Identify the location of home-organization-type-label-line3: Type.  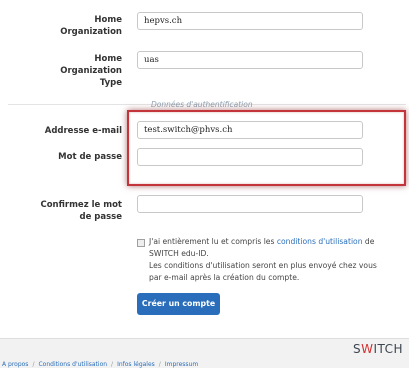
(110, 83).